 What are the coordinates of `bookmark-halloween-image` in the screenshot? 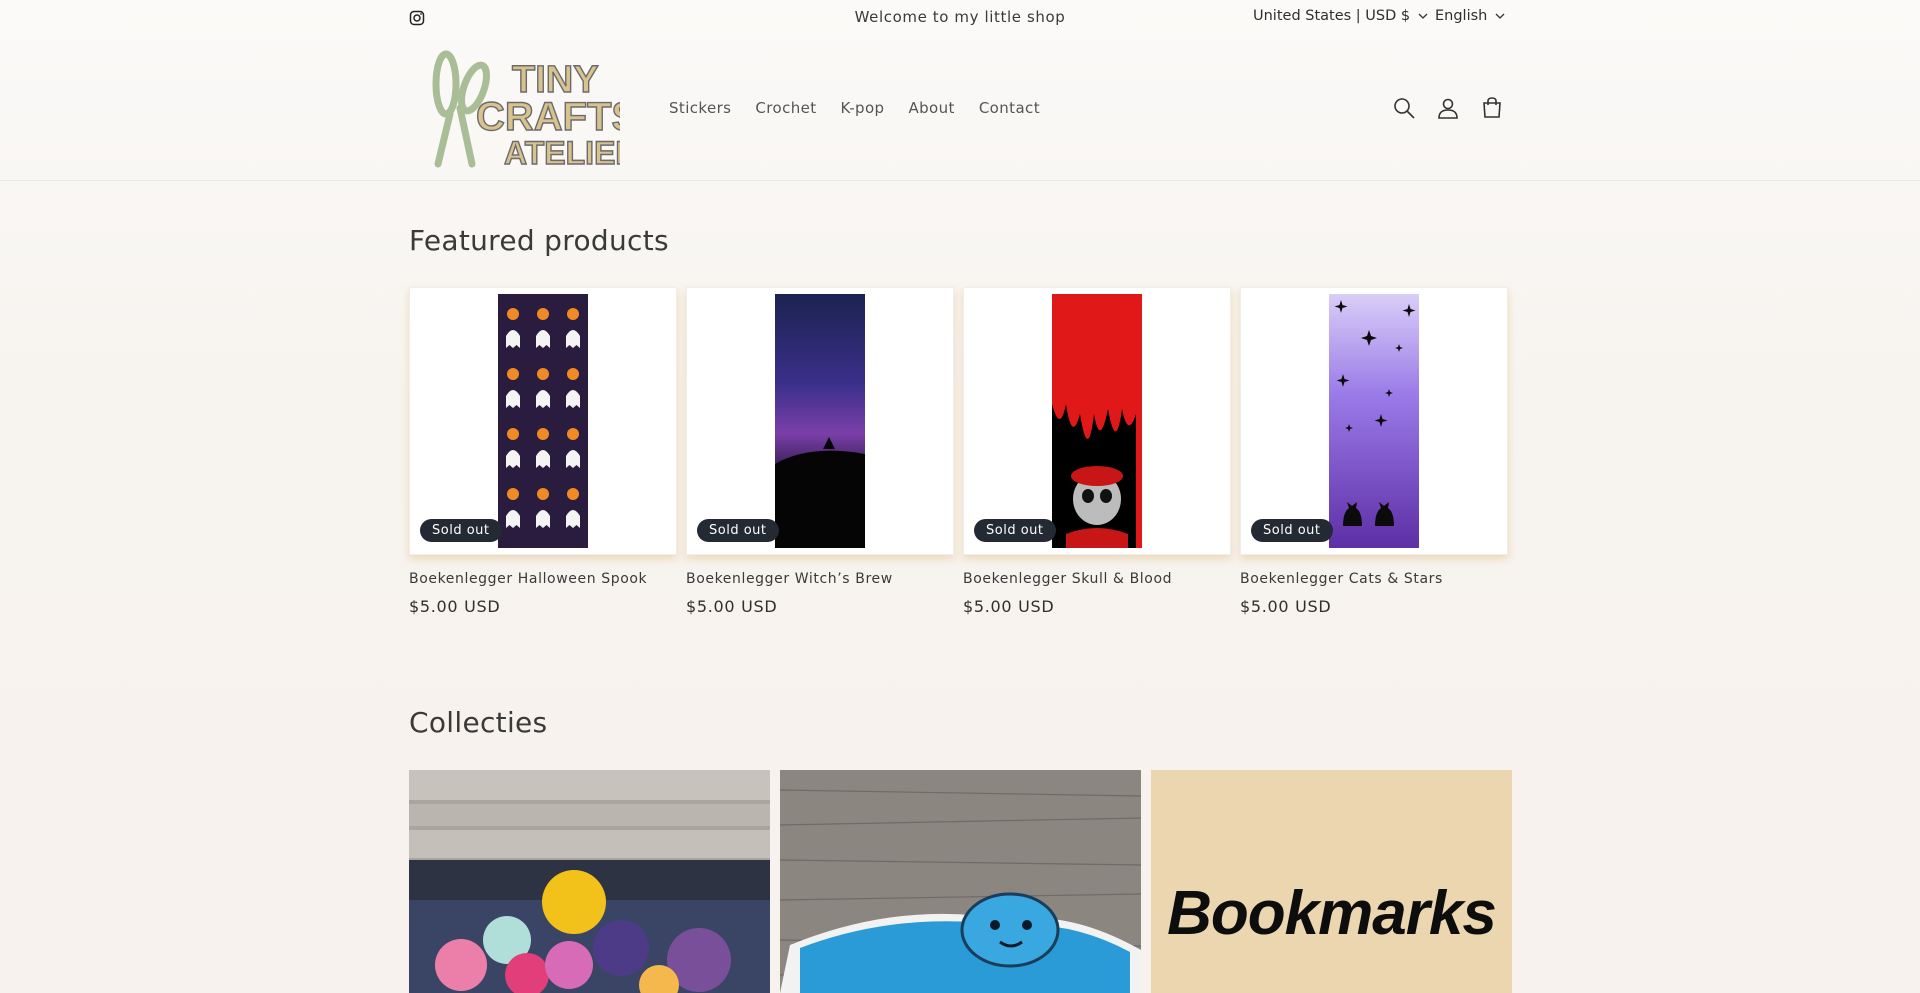 It's located at (543, 421).